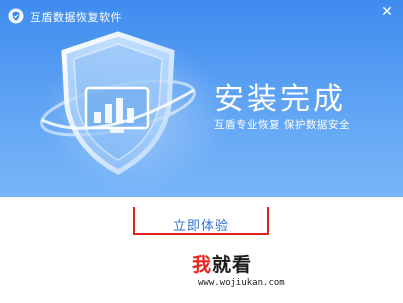 Image resolution: width=403 pixels, height=303 pixels. What do you see at coordinates (202, 265) in the screenshot?
I see `watermark-part1: 我` at bounding box center [202, 265].